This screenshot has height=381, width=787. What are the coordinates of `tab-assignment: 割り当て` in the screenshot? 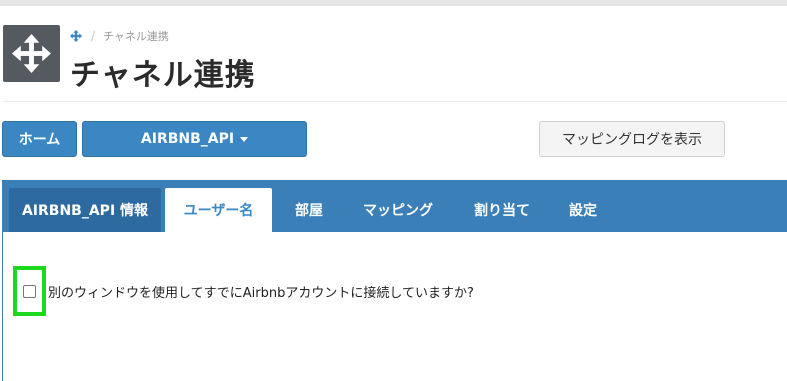 It's located at (502, 210).